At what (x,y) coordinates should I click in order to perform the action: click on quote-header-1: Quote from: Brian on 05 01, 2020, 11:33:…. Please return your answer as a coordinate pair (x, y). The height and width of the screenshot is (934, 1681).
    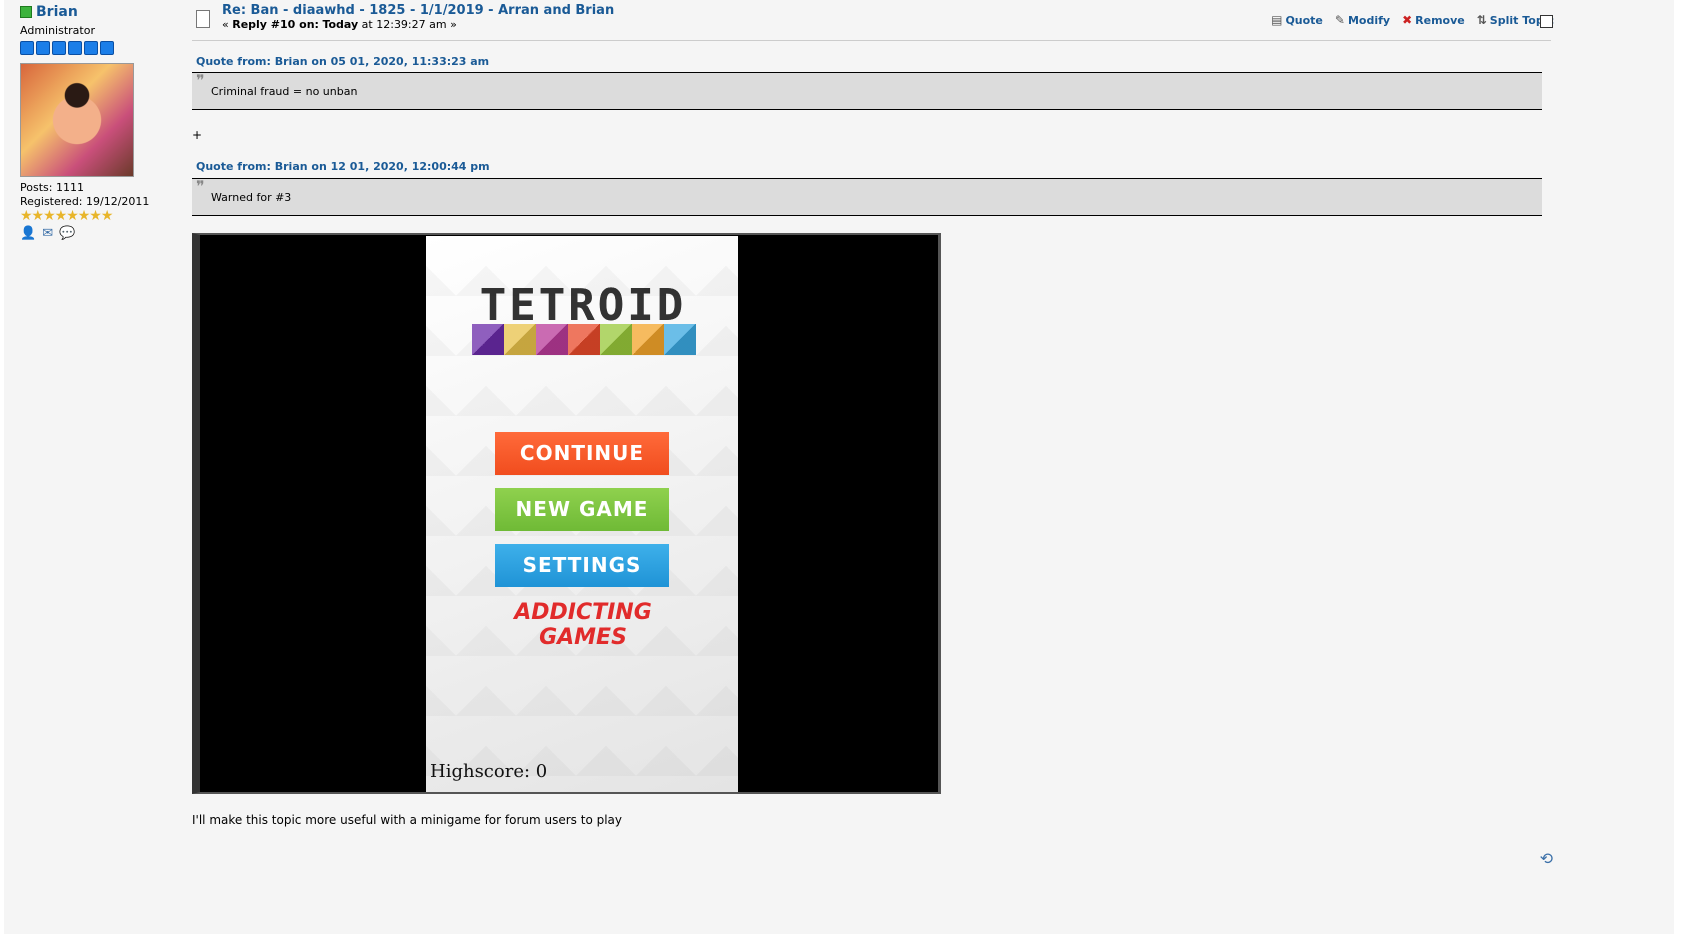
    Looking at the image, I should click on (342, 61).